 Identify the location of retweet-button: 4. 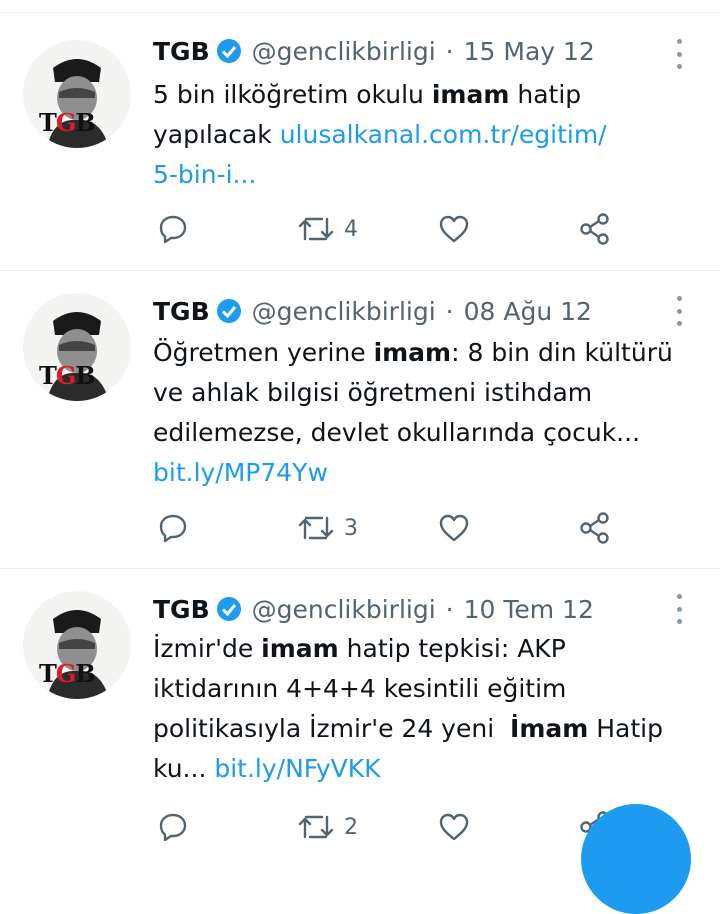
(328, 229).